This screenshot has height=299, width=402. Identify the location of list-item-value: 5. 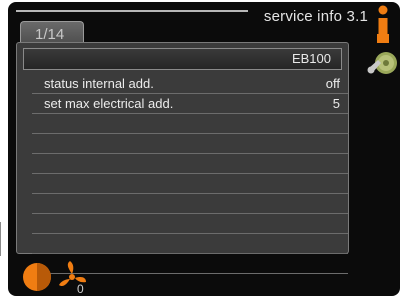
(336, 103).